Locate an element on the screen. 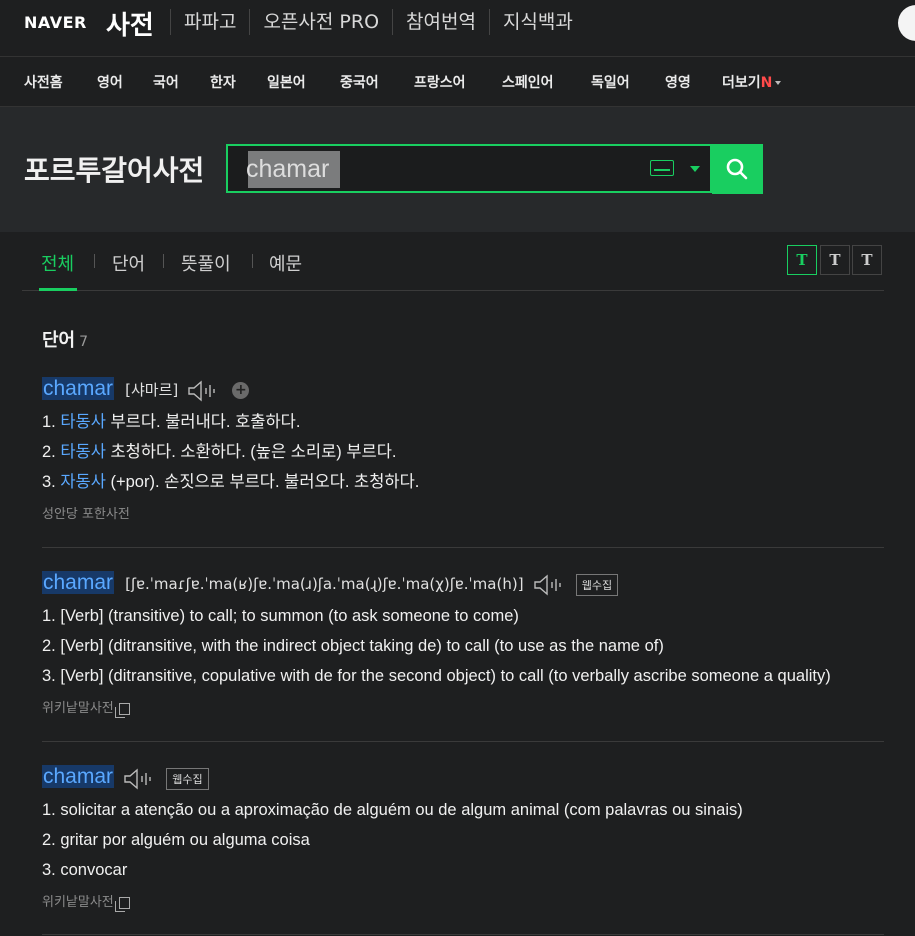 Image resolution: width=915 pixels, height=936 pixels. def-text: 부르다. 불러내다. 호출하다. is located at coordinates (205, 422).